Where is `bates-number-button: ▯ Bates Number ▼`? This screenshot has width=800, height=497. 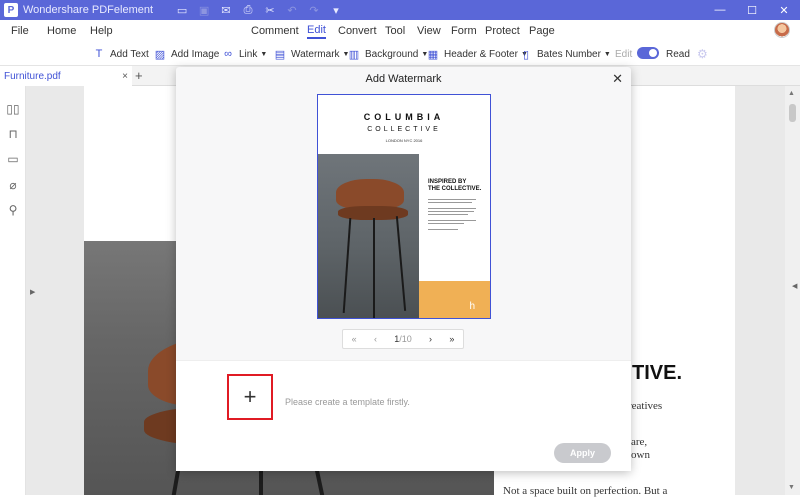 bates-number-button: ▯ Bates Number ▼ is located at coordinates (565, 54).